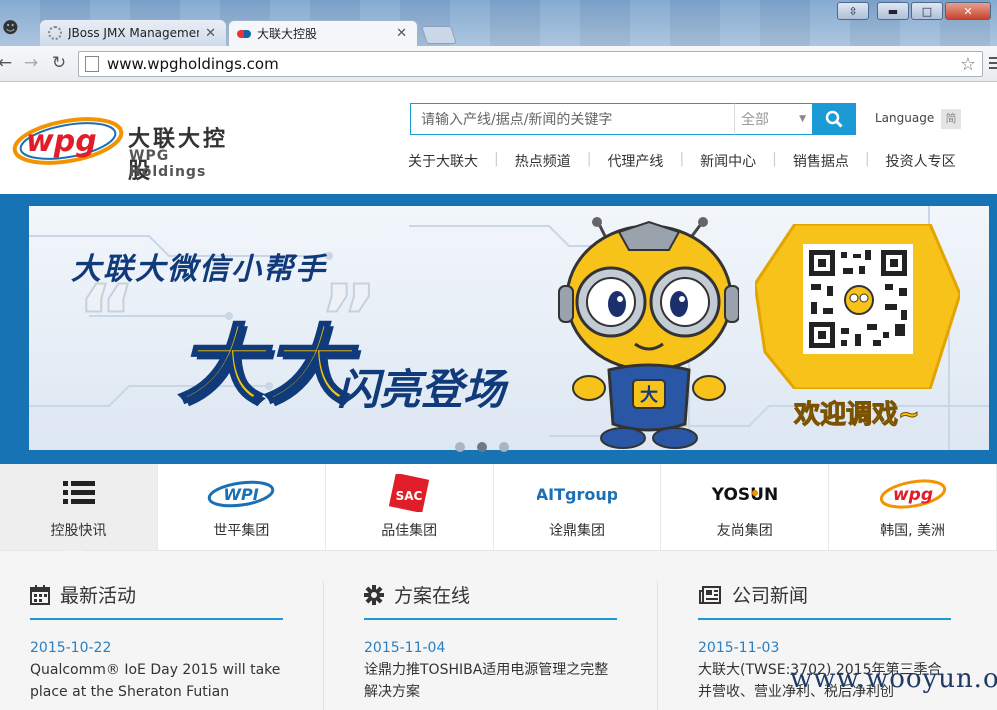  What do you see at coordinates (71, 648) in the screenshot?
I see `news-date: 2015-10-22` at bounding box center [71, 648].